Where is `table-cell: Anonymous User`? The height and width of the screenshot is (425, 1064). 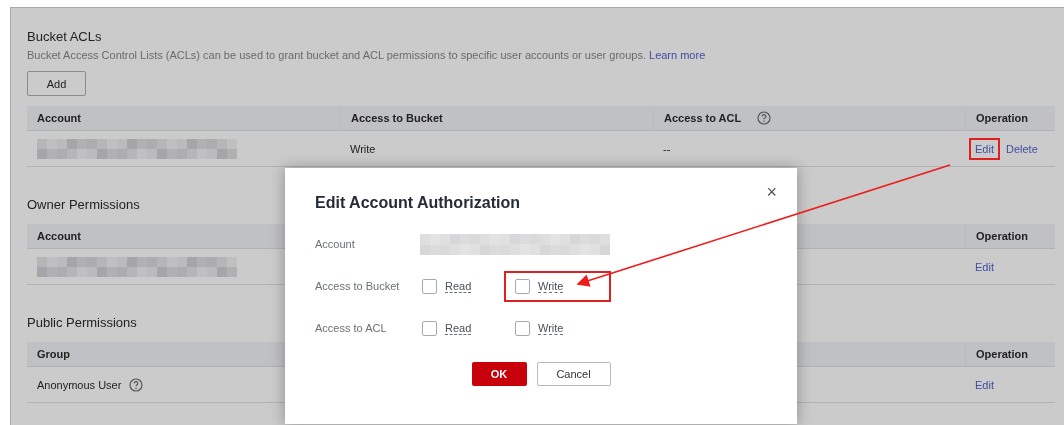 table-cell: Anonymous User is located at coordinates (79, 384).